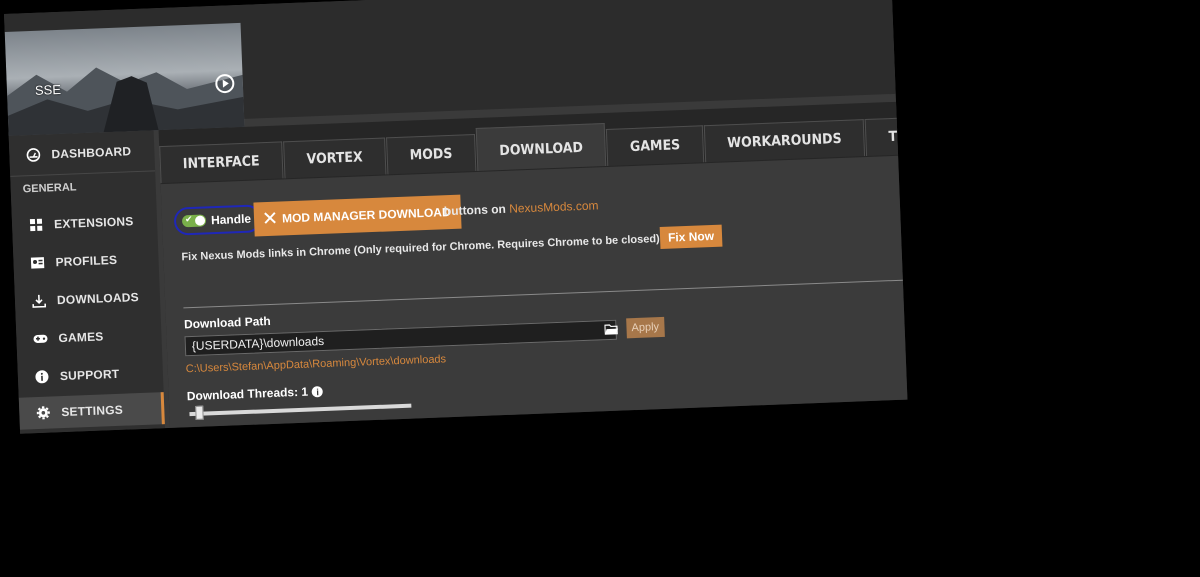 The width and height of the screenshot is (1200, 577). I want to click on sidebar-section-general: GENERAL, so click(49, 188).